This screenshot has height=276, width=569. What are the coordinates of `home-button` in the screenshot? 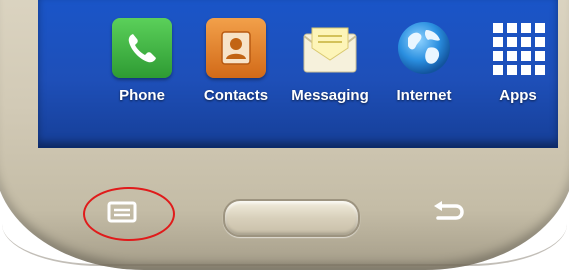 It's located at (291, 218).